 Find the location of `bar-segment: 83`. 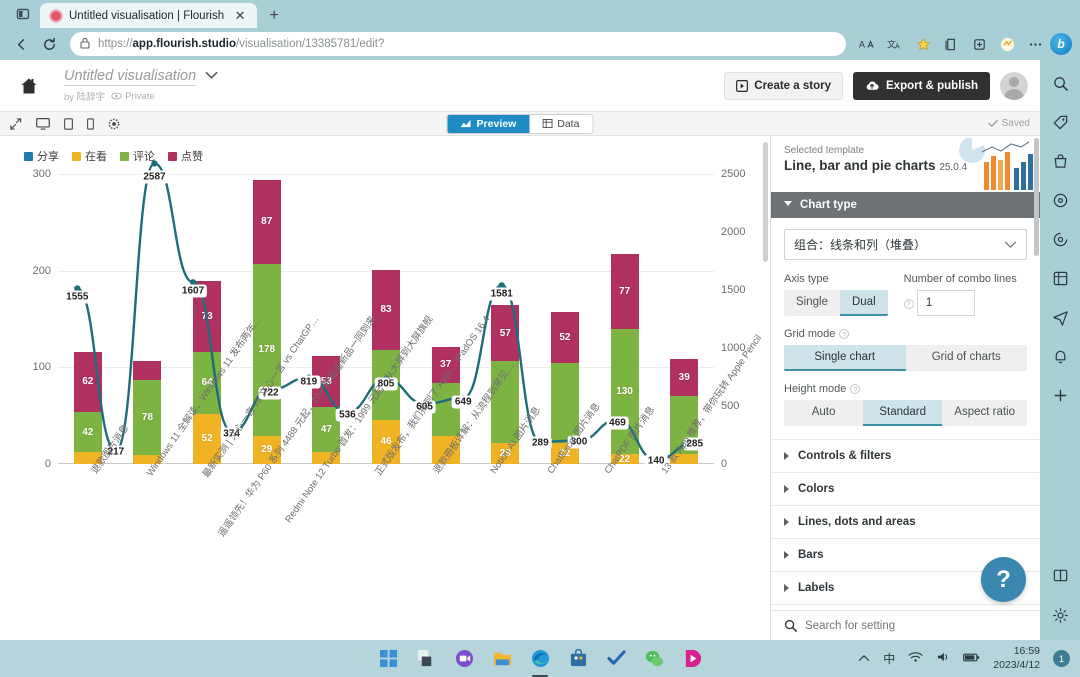

bar-segment: 83 is located at coordinates (386, 309).